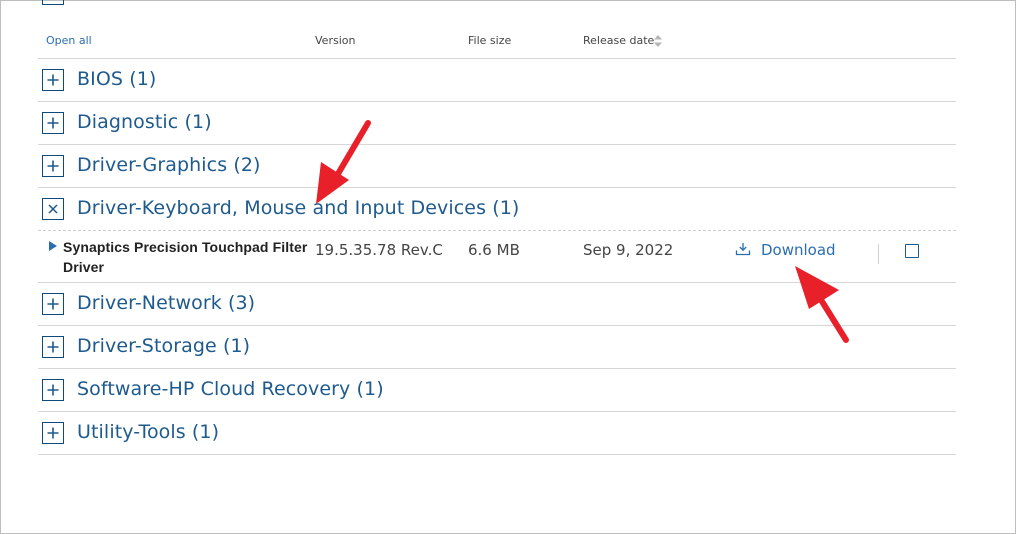  What do you see at coordinates (166, 303) in the screenshot?
I see `category-label: Driver-Network (3)` at bounding box center [166, 303].